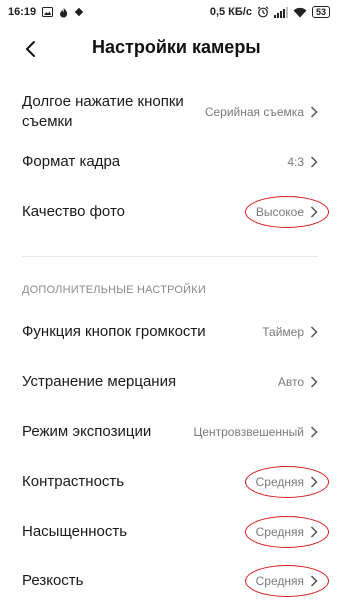 This screenshot has width=338, height=600. I want to click on setting-value-group: Центровзвешенный, so click(255, 432).